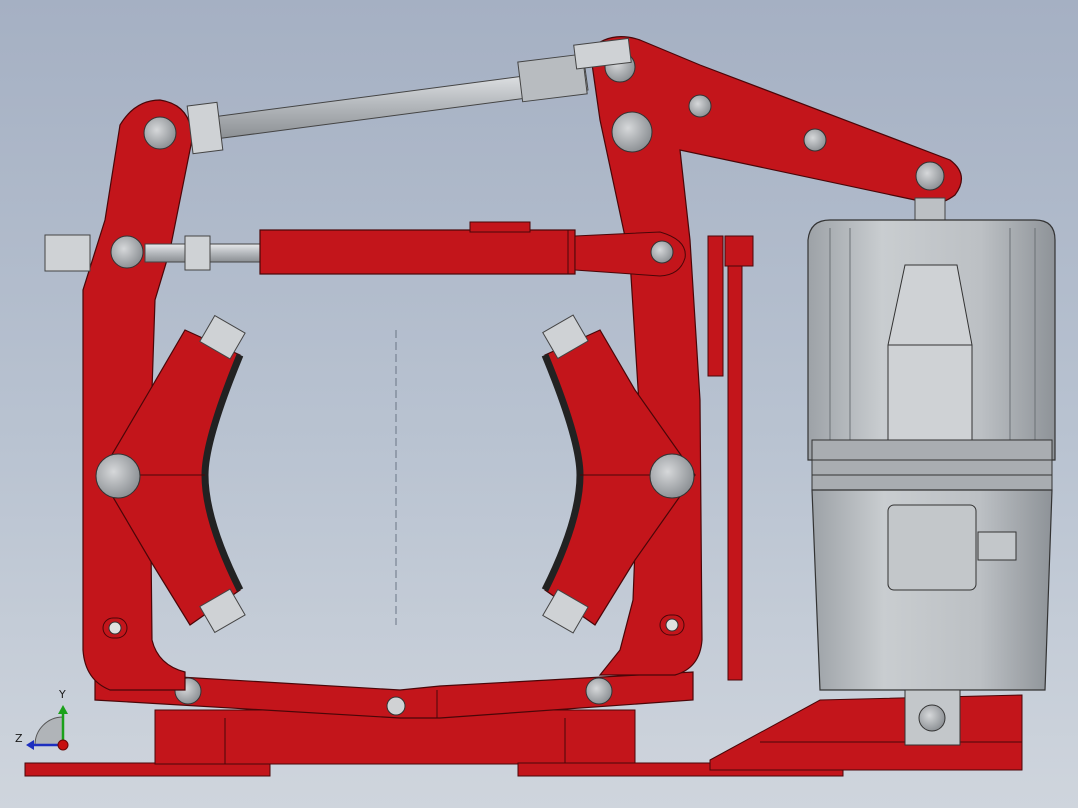  Describe the element at coordinates (47, 728) in the screenshot. I see `view-orientation-triad` at that location.